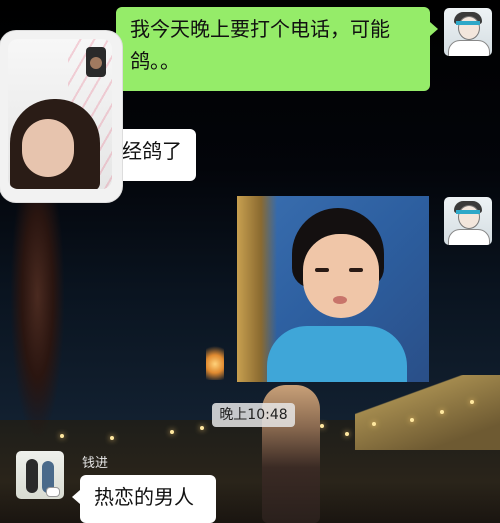 The image size is (500, 523). I want to click on outgoing-message-text: 我今天晚上要打个电话，可能鸽。。, so click(260, 45).